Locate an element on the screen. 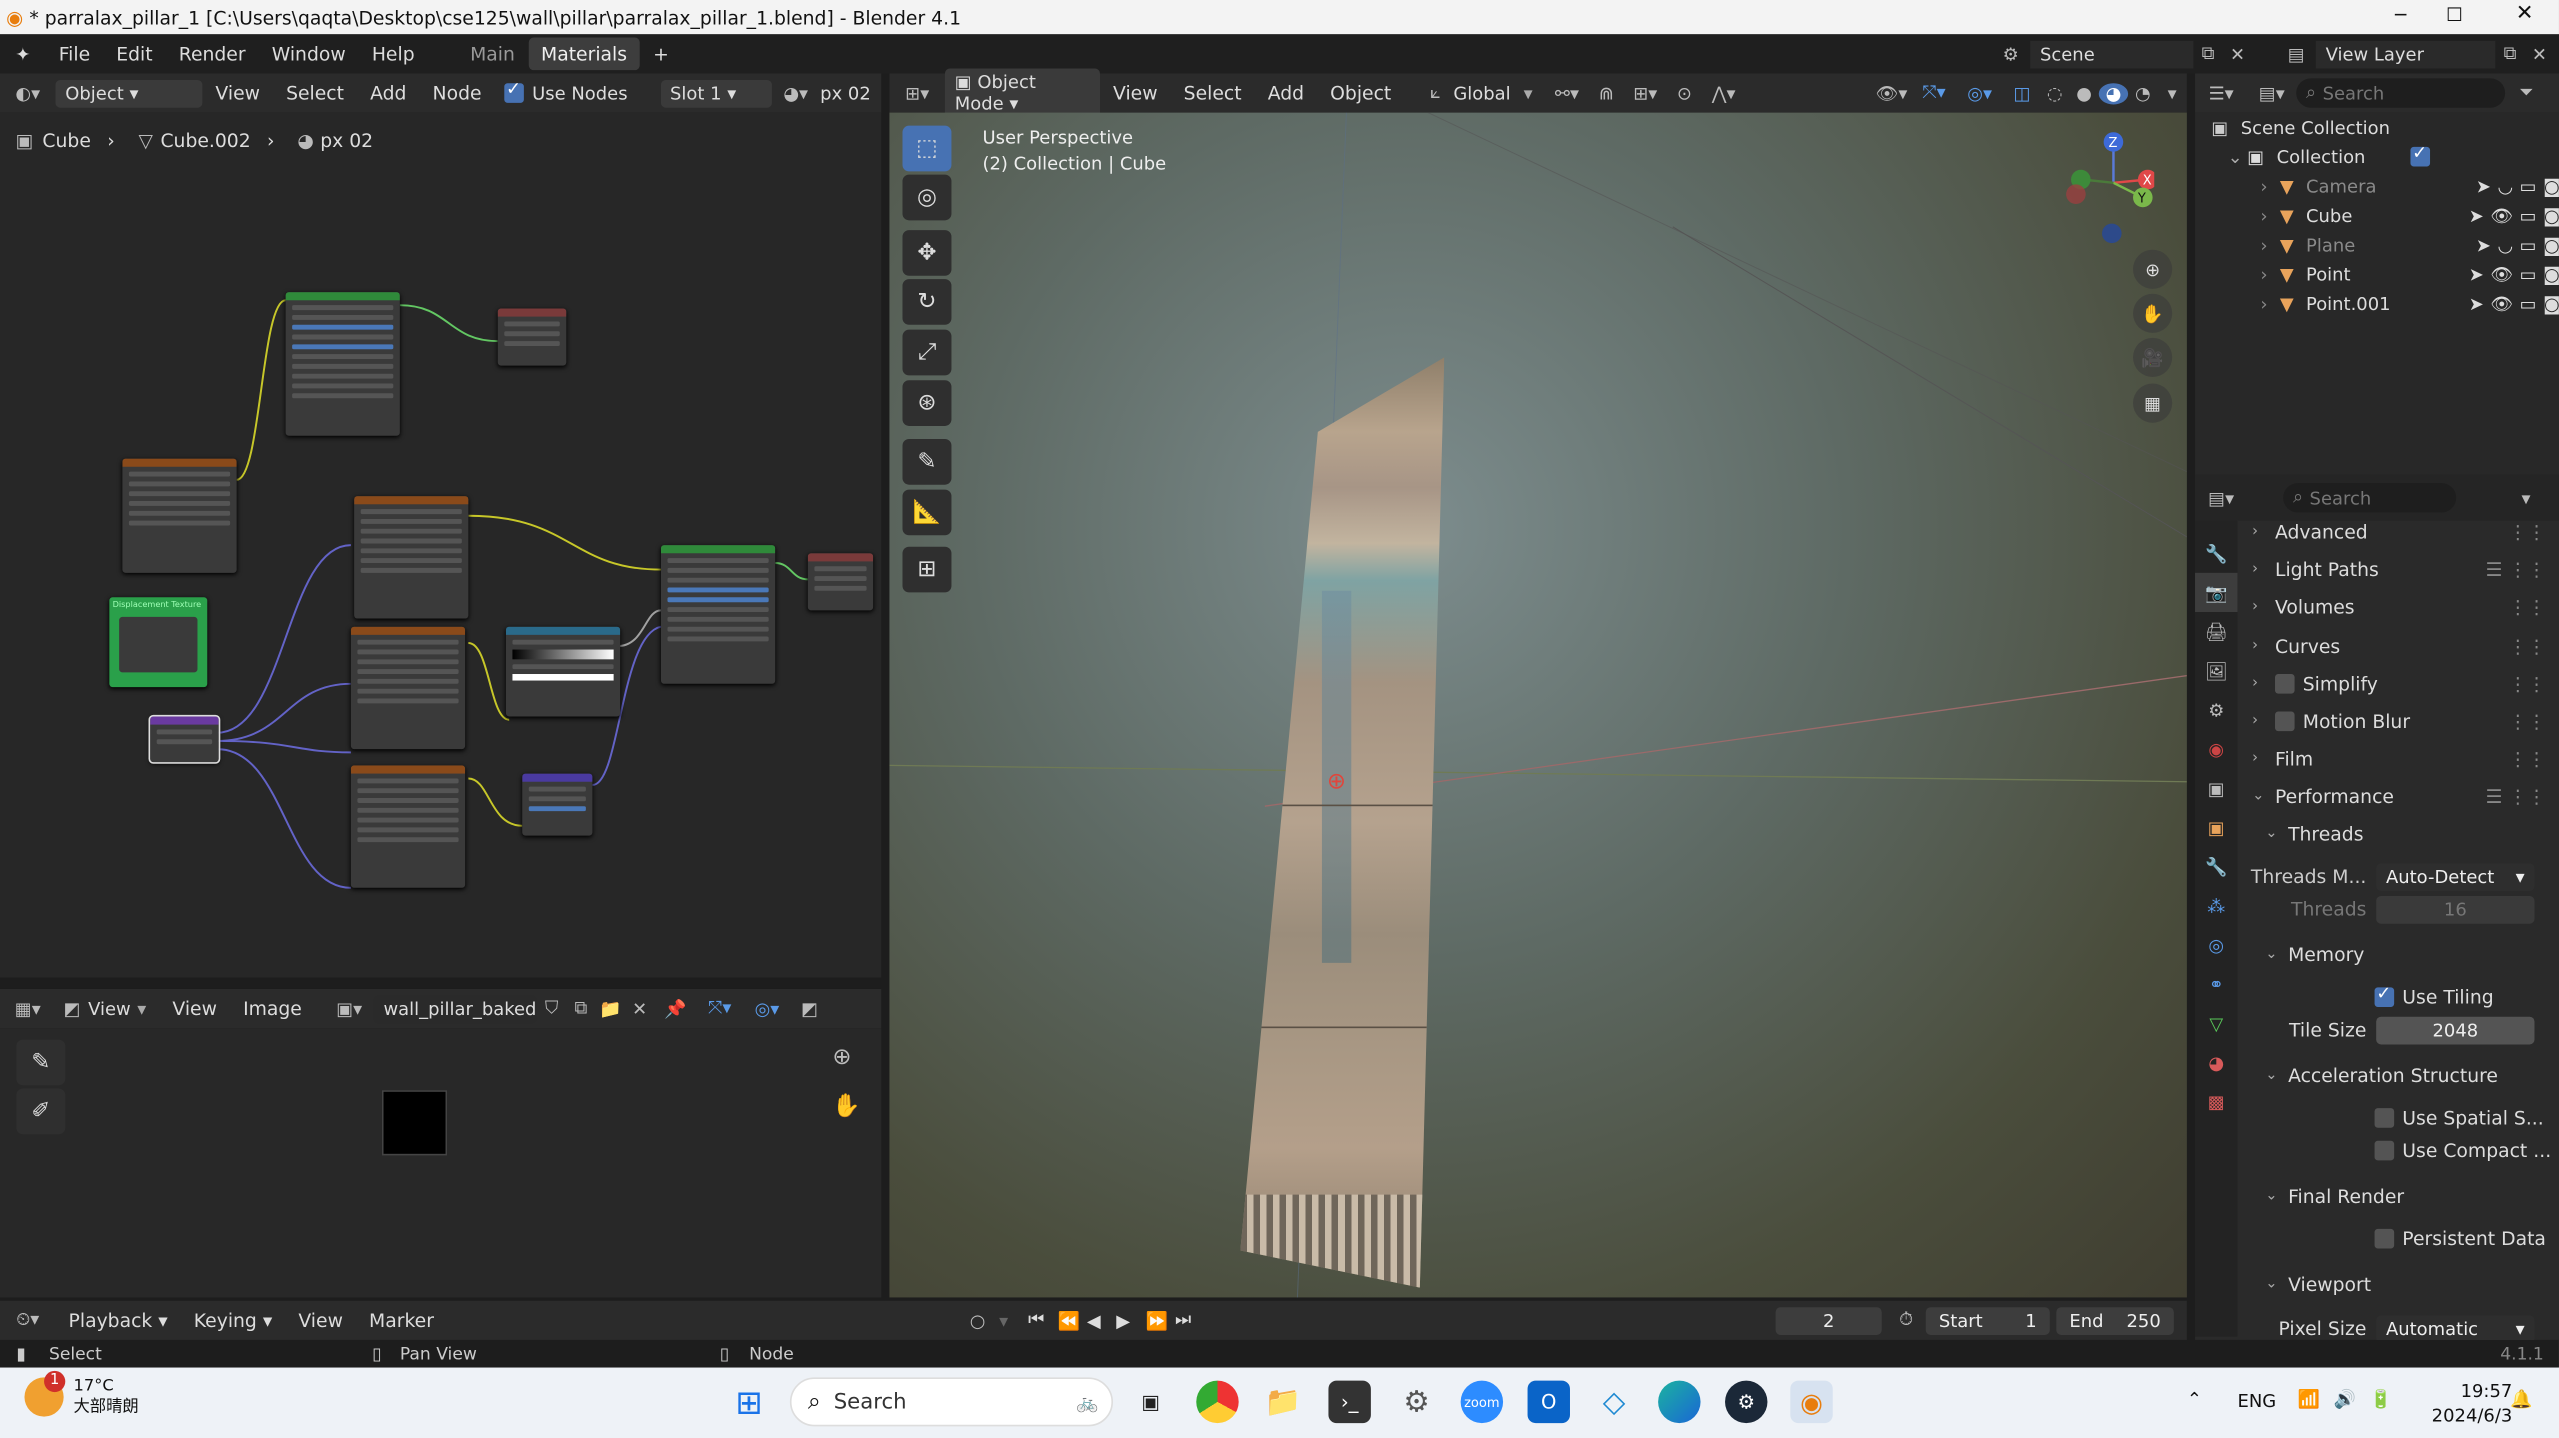  visibility-eye-icon: ◡ is located at coordinates (2505, 185).